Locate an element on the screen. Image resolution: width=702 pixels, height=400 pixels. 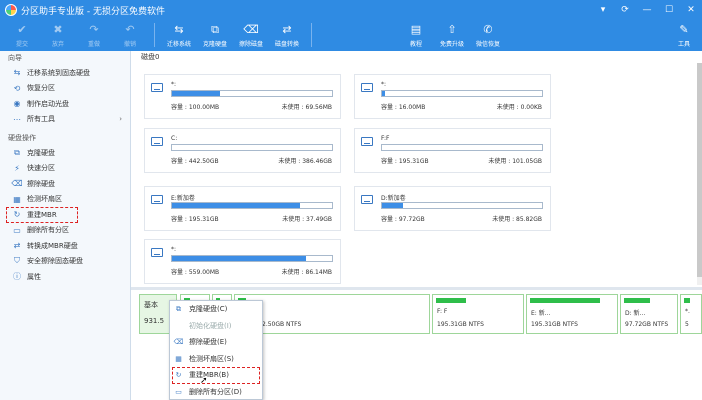
partition-card: C: 容量 : 442.50GB 未使用 : 386.46GB is located at coordinates (242, 150).